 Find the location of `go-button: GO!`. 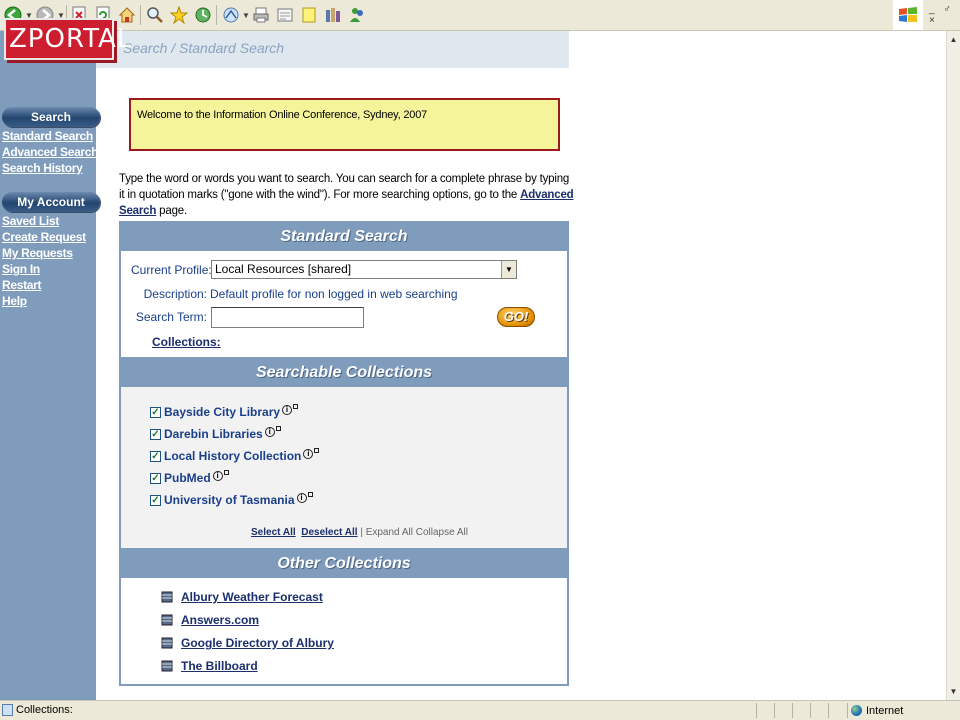

go-button: GO! is located at coordinates (516, 317).